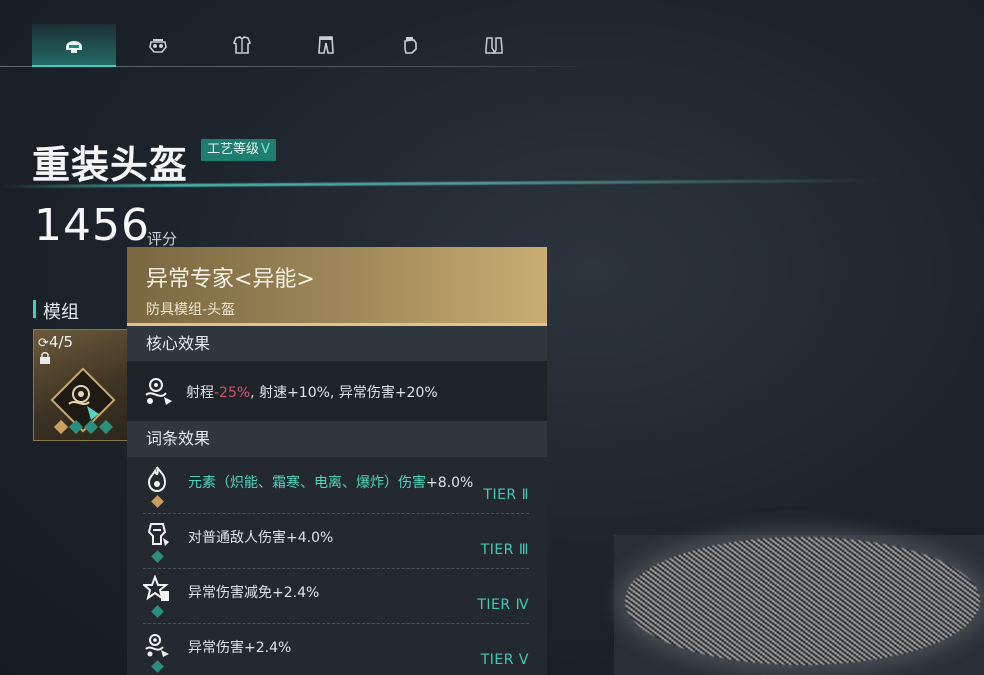 Image resolution: width=984 pixels, height=675 pixels. I want to click on armor-icon, so click(242, 45).